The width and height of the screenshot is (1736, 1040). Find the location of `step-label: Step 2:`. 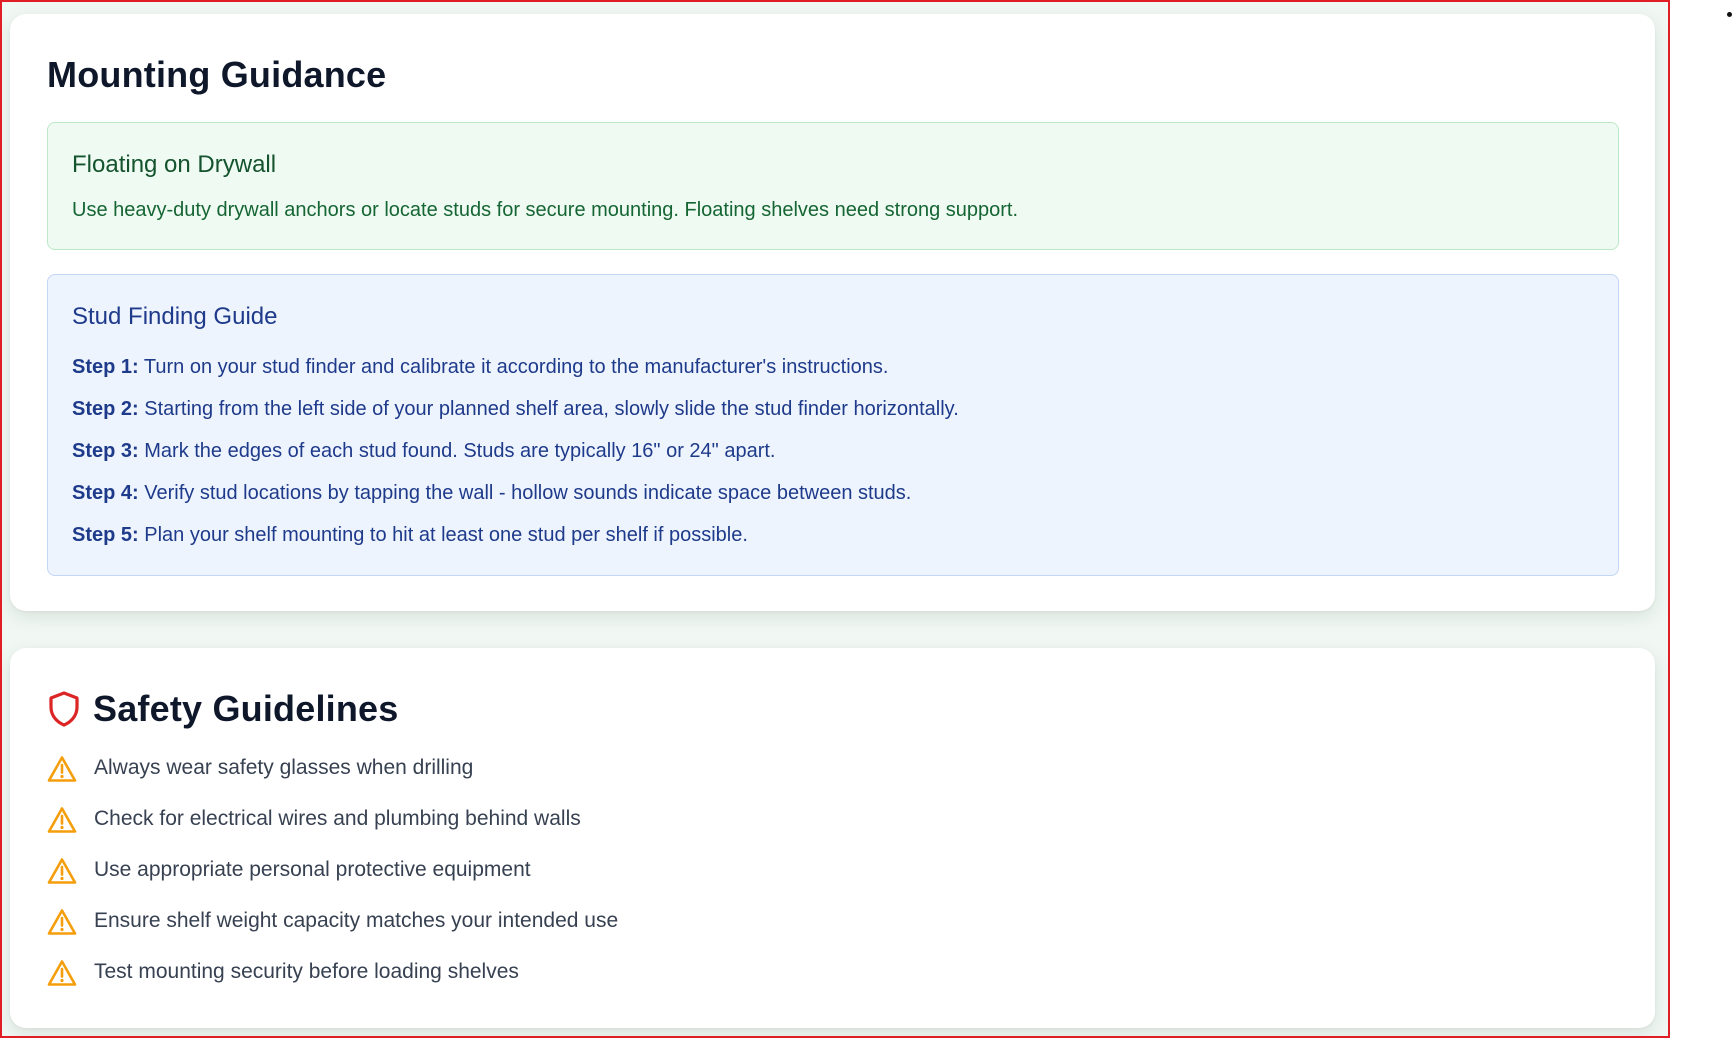

step-label: Step 2: is located at coordinates (105, 409).